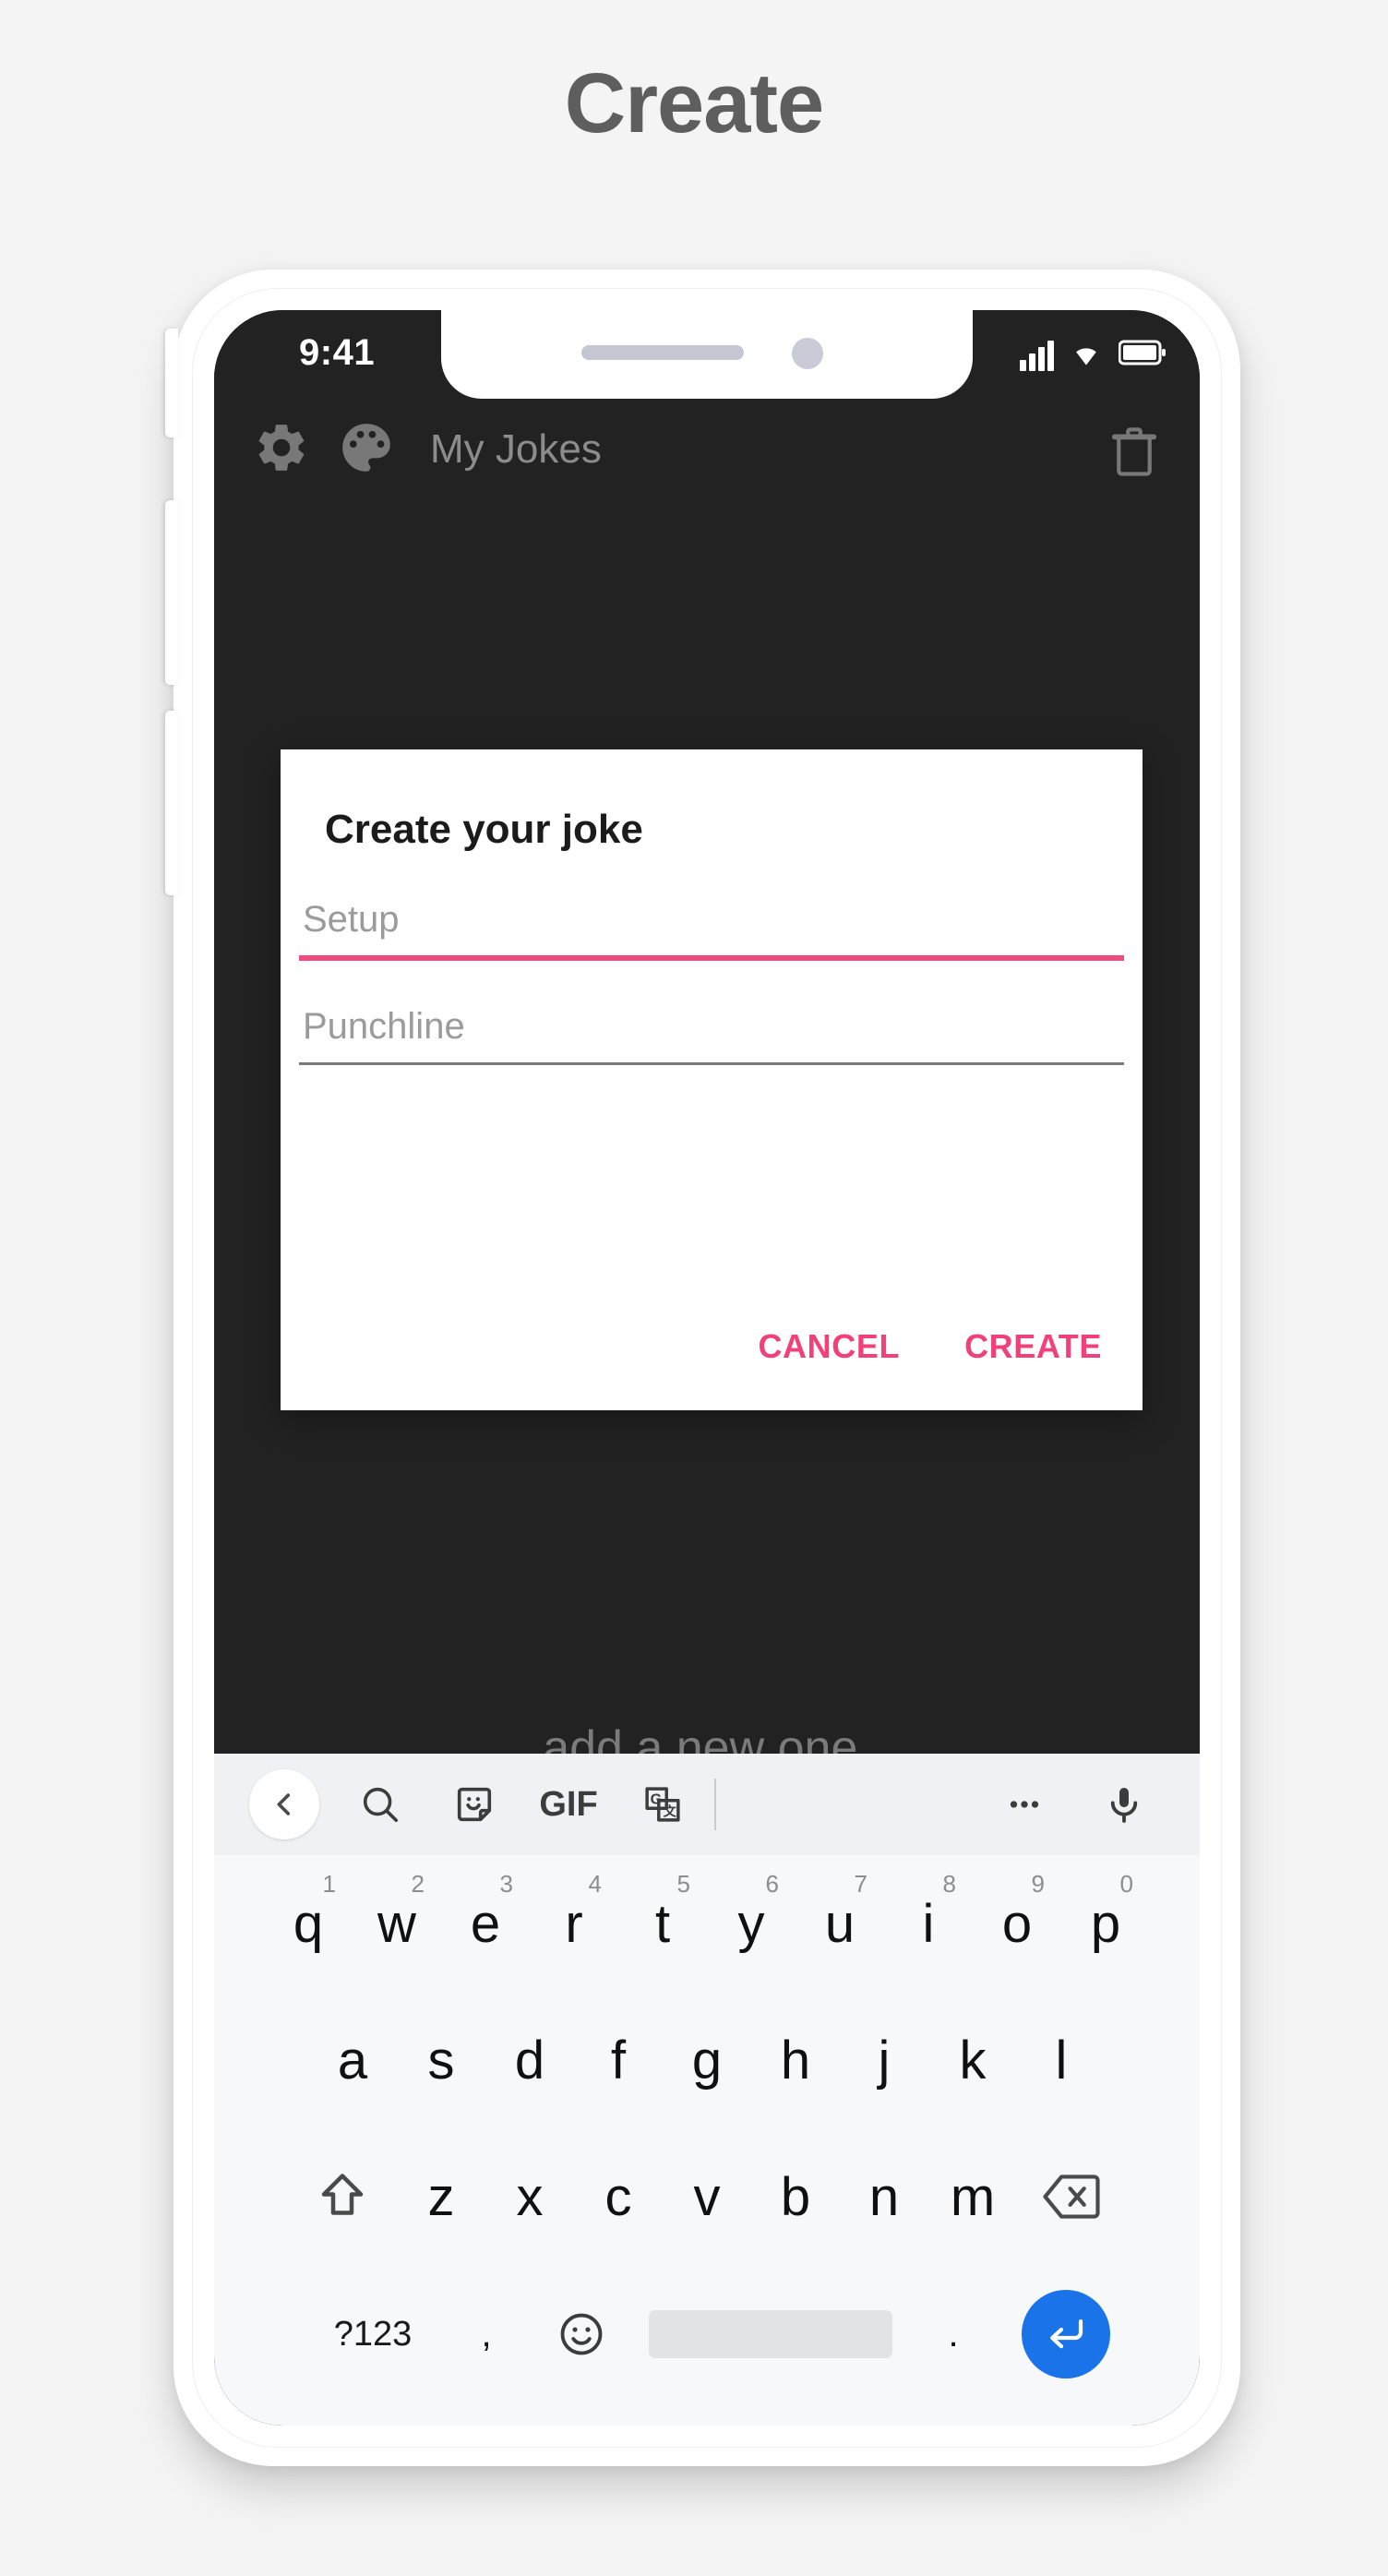  I want to click on signal-icon, so click(1037, 356).